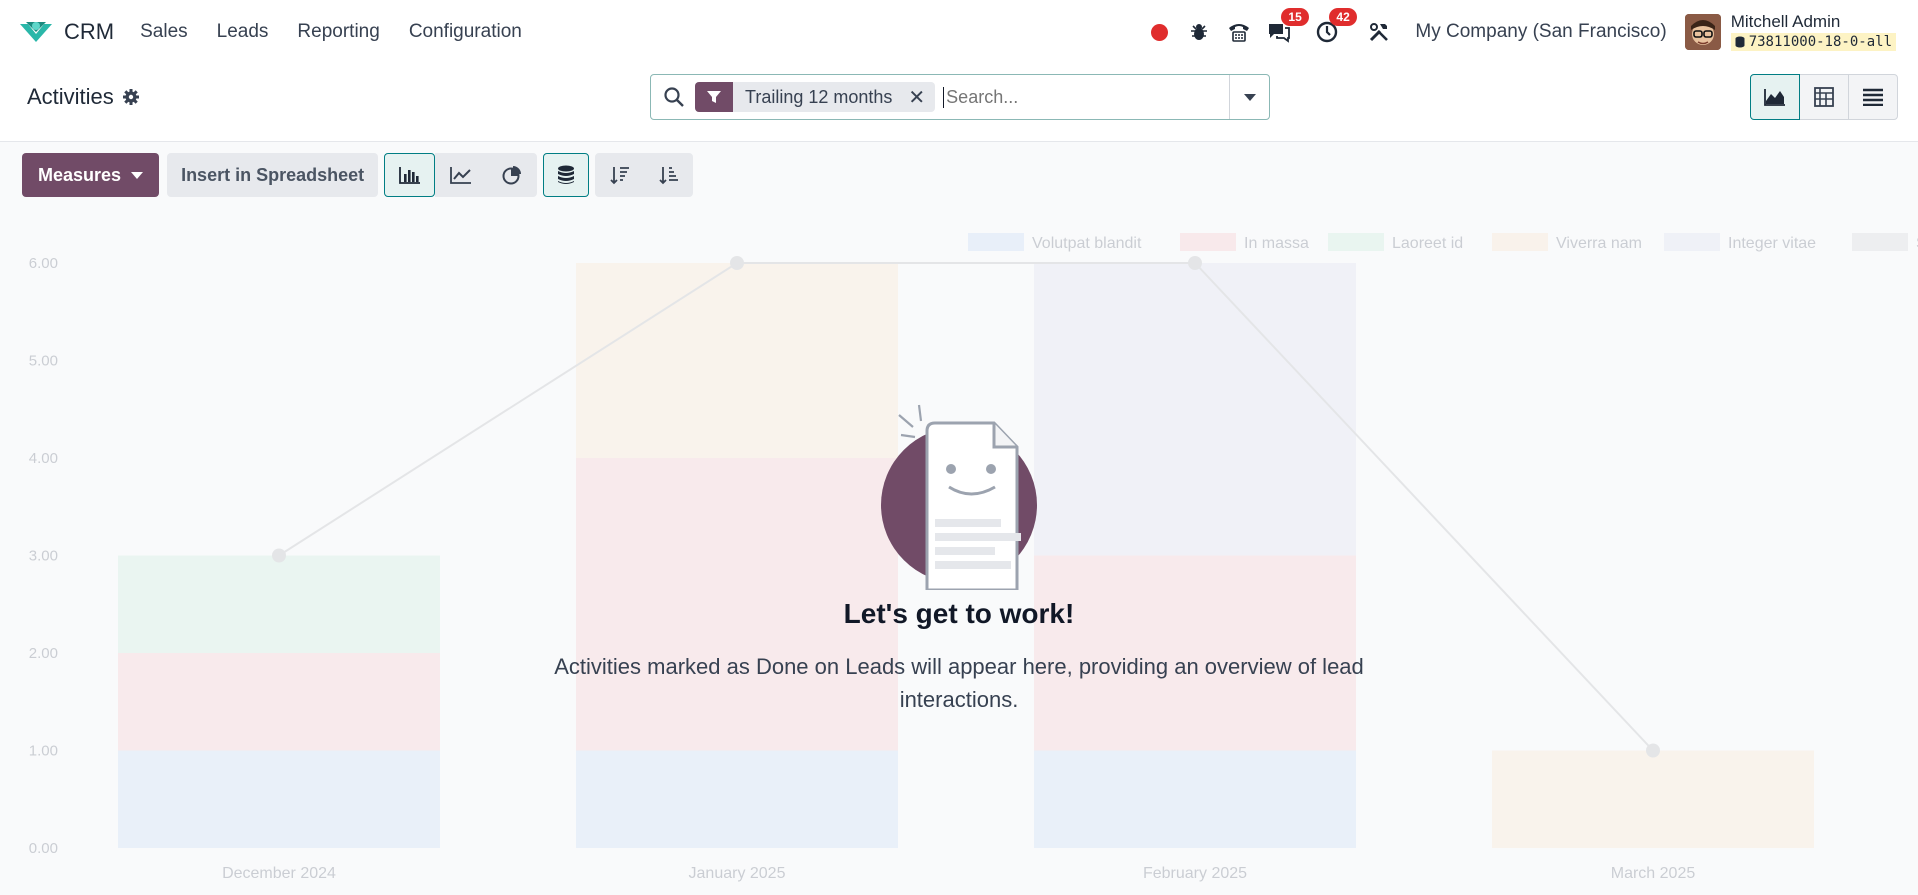 The width and height of the screenshot is (1918, 895). What do you see at coordinates (959, 613) in the screenshot?
I see `helper-title: Let's get to work!` at bounding box center [959, 613].